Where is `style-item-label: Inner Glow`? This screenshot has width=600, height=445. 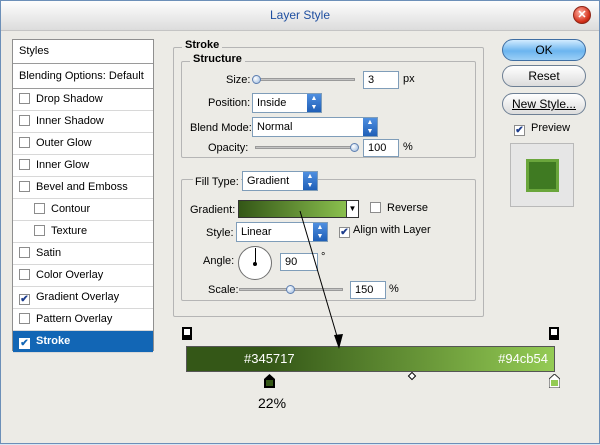
style-item-label: Inner Glow is located at coordinates (63, 165).